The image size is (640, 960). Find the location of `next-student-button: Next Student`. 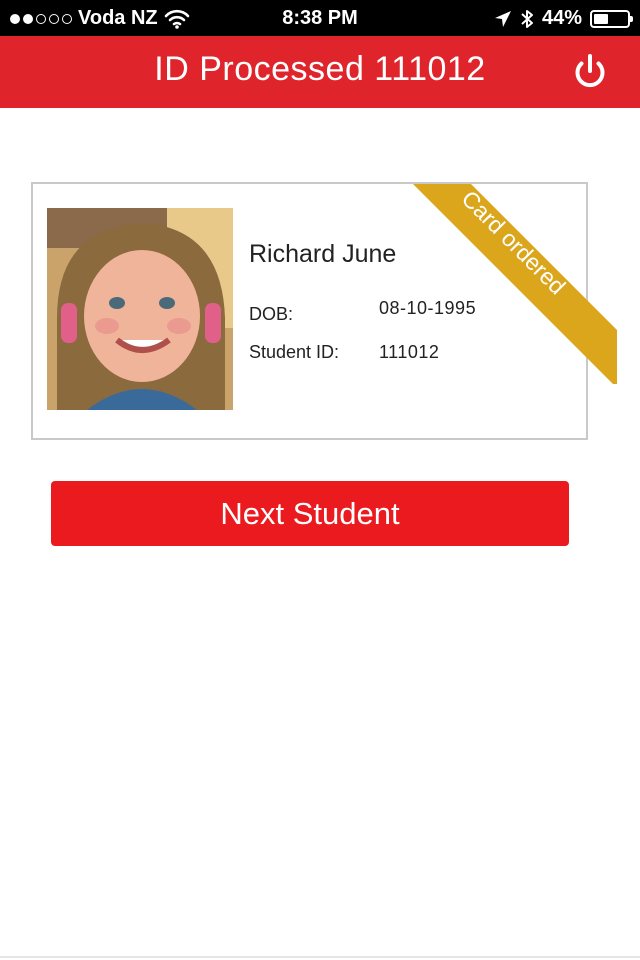

next-student-button: Next Student is located at coordinates (310, 513).